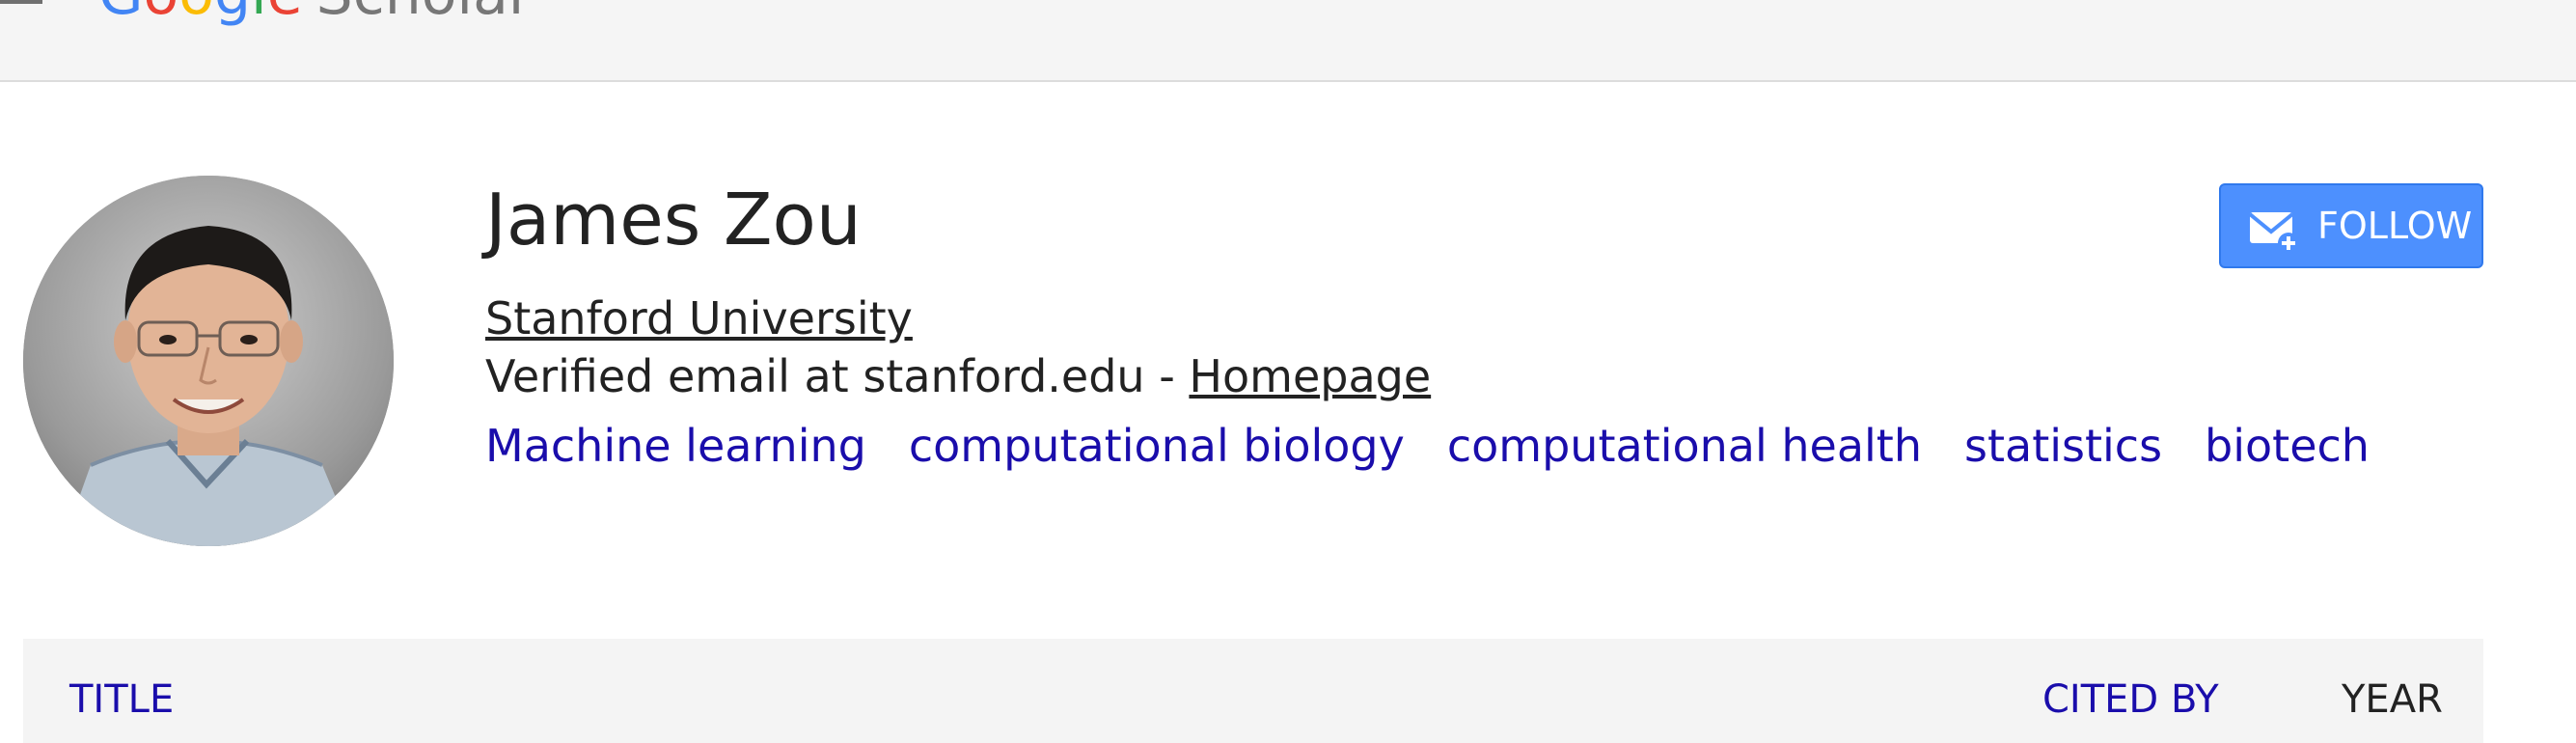 Image resolution: width=2576 pixels, height=743 pixels. What do you see at coordinates (2392, 700) in the screenshot?
I see `year-column-header: YEAR` at bounding box center [2392, 700].